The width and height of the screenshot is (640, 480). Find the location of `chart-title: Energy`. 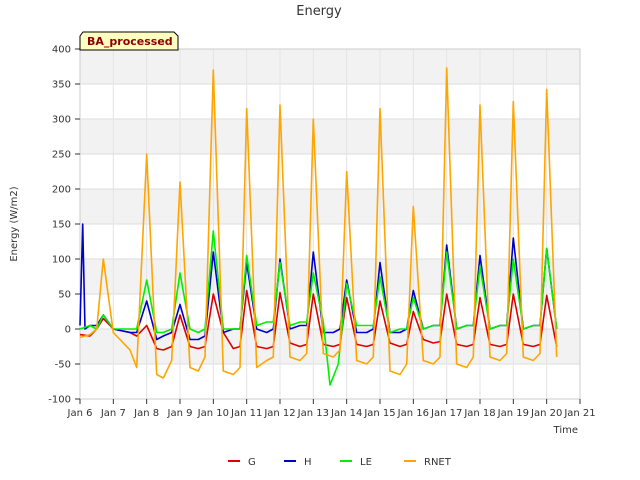

chart-title: Energy is located at coordinates (319, 11).